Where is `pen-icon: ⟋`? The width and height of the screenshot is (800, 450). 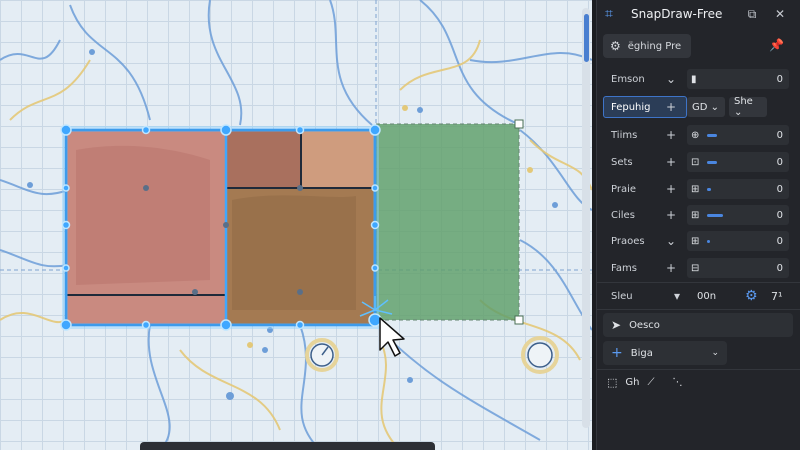
pen-icon: ⟋ is located at coordinates (651, 382).